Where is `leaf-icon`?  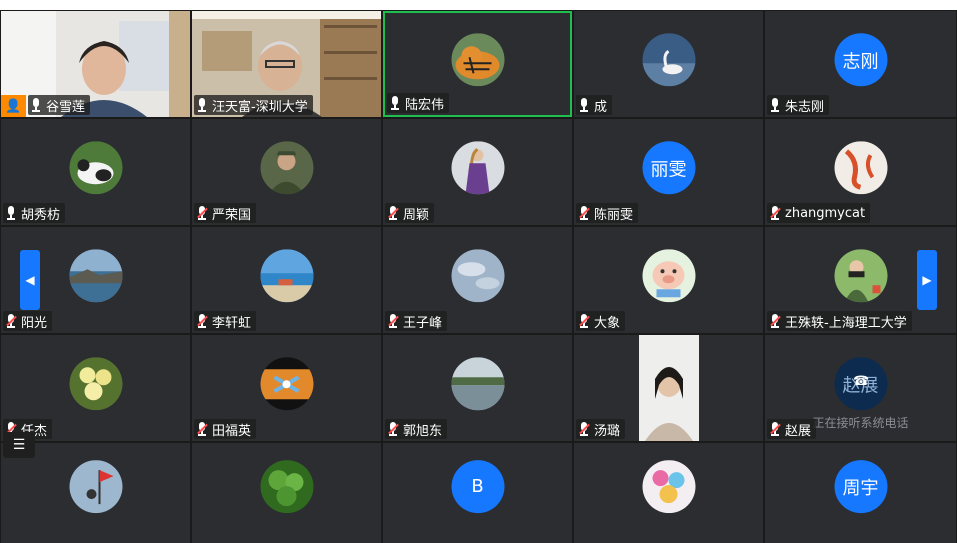
leaf-icon is located at coordinates (286, 487).